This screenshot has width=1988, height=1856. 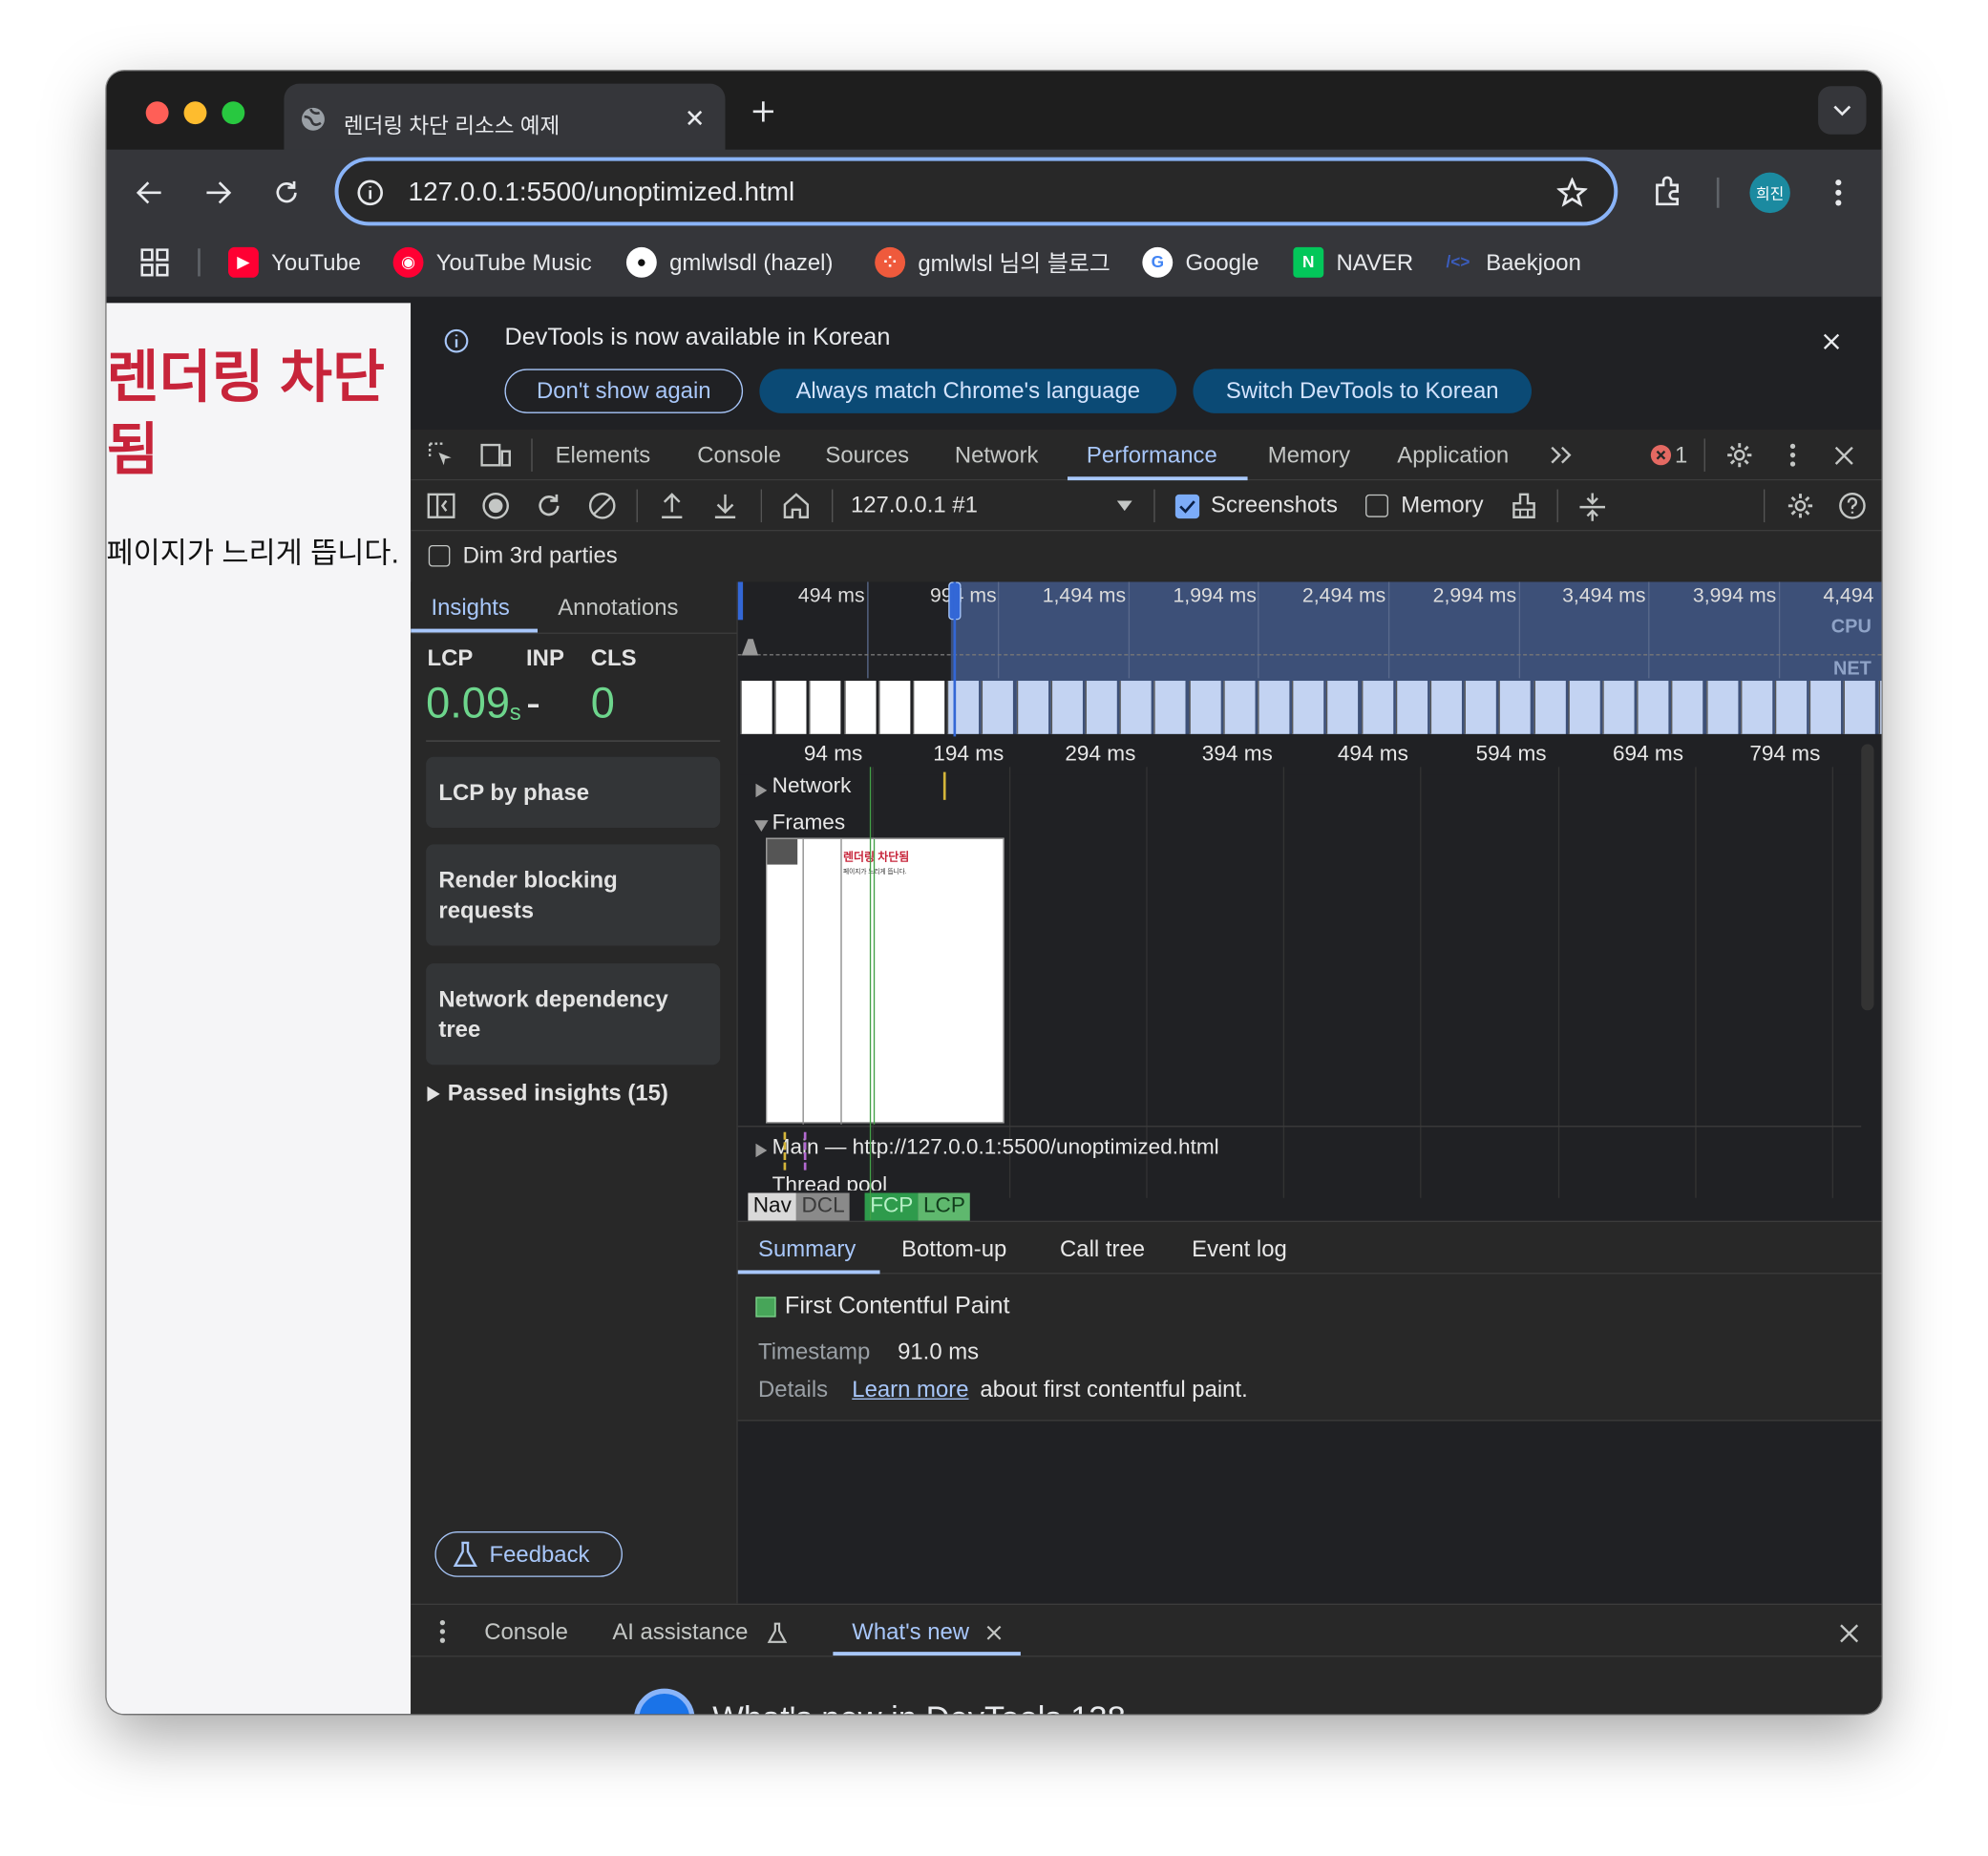 I want to click on switch-to-korean-button: Switch DevTools to Korean, so click(x=1363, y=391).